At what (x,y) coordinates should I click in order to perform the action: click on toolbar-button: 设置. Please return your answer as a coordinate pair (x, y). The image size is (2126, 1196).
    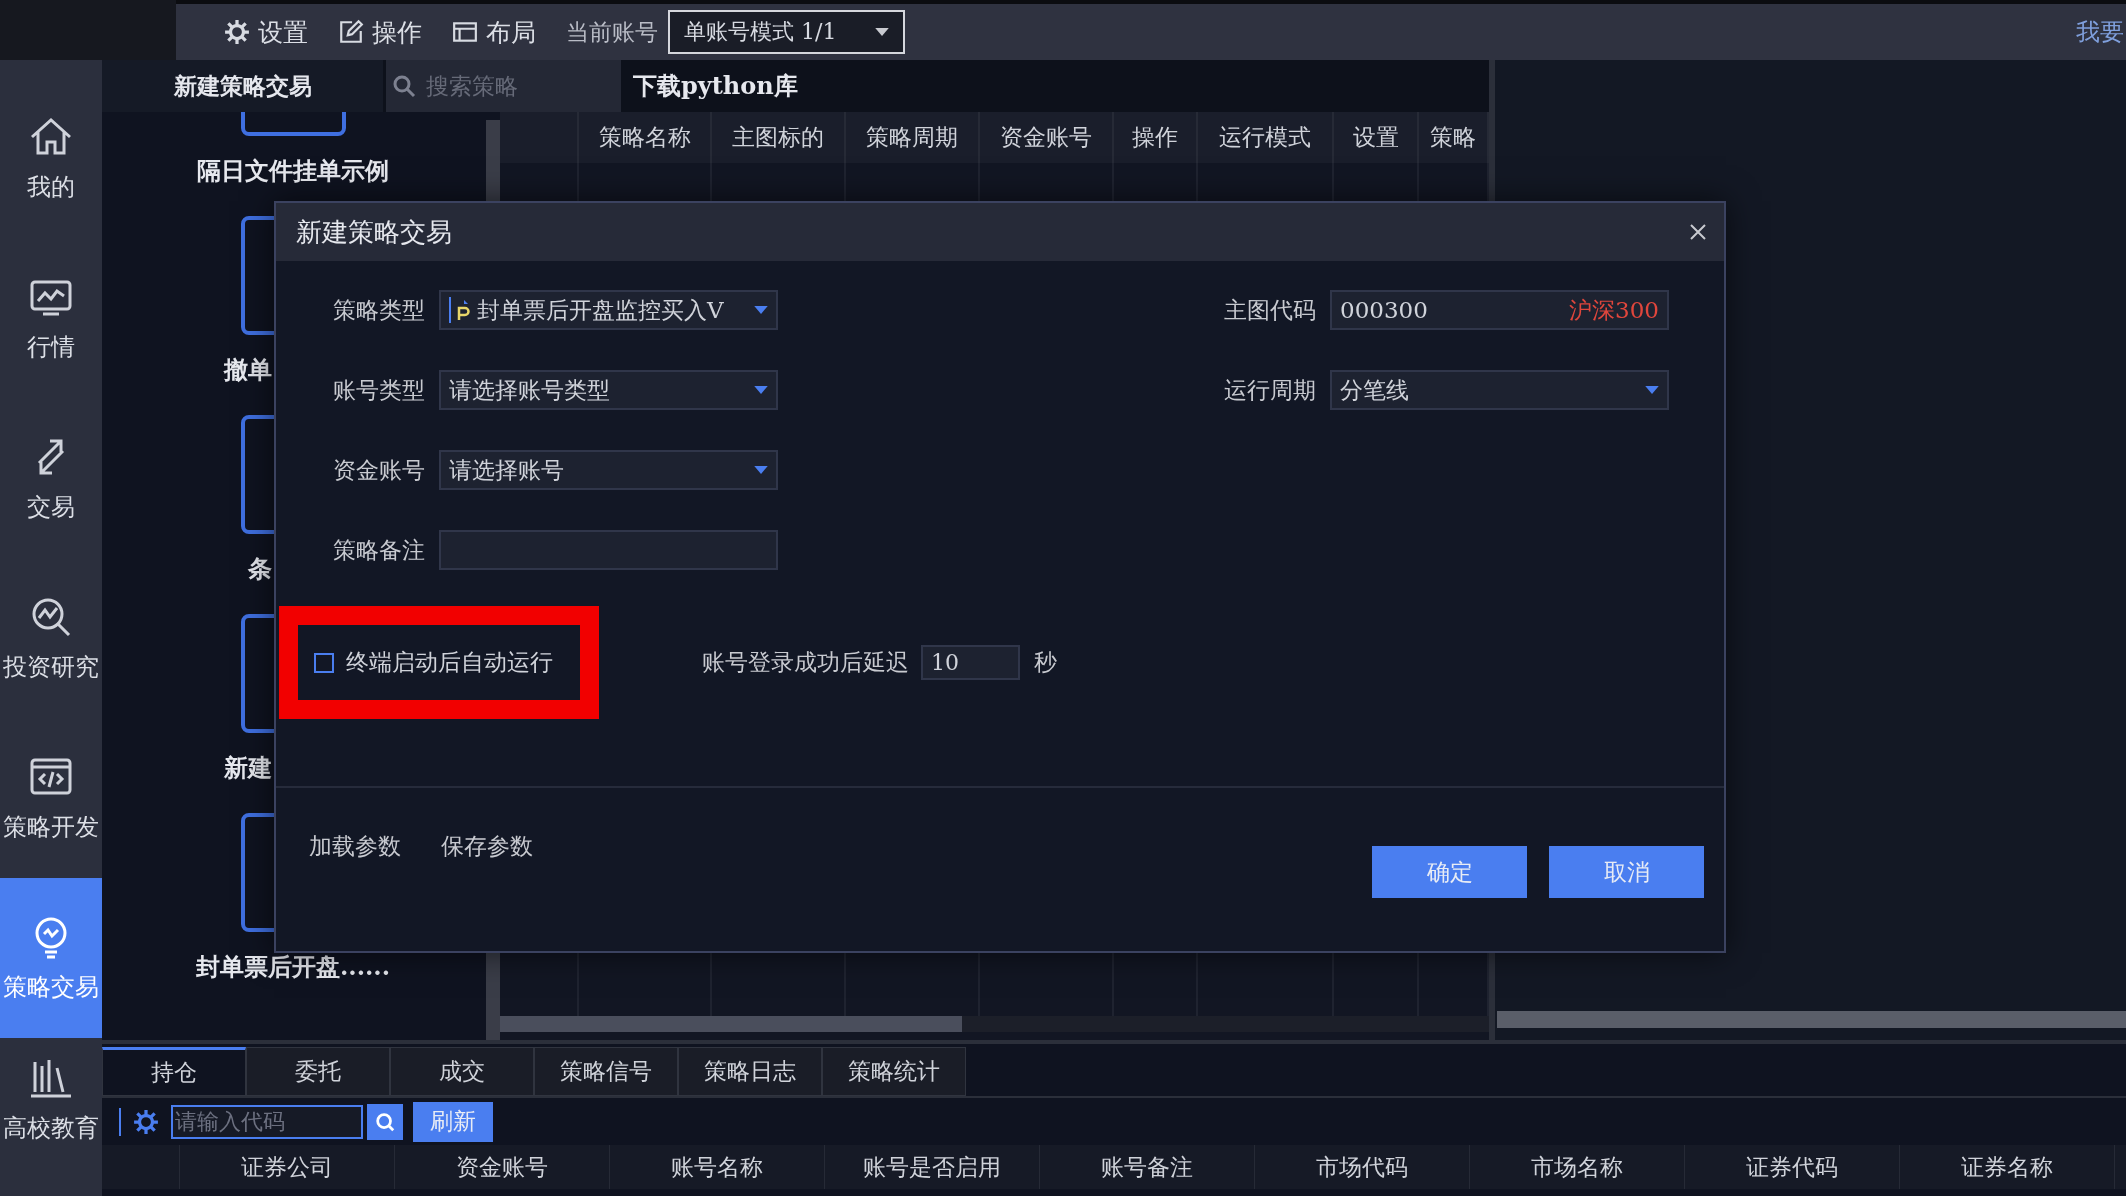
    Looking at the image, I should click on (266, 32).